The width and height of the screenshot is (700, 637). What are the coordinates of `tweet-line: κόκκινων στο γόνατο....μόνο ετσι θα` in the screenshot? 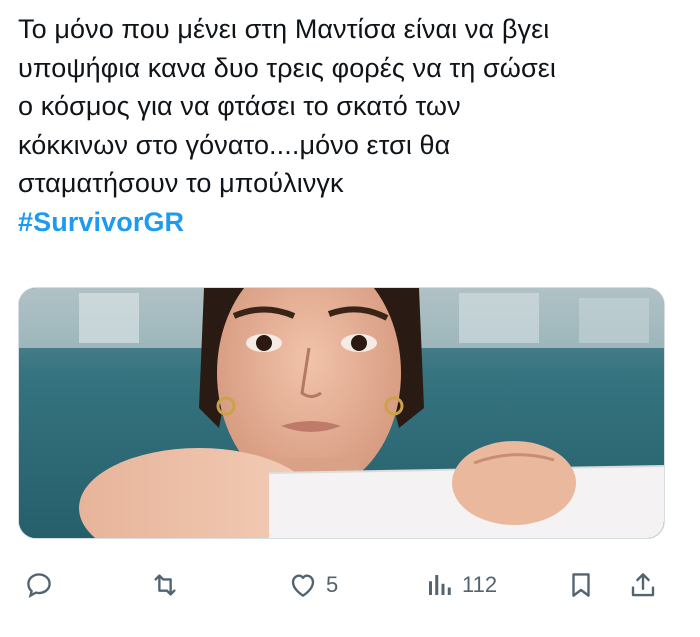 It's located at (234, 144).